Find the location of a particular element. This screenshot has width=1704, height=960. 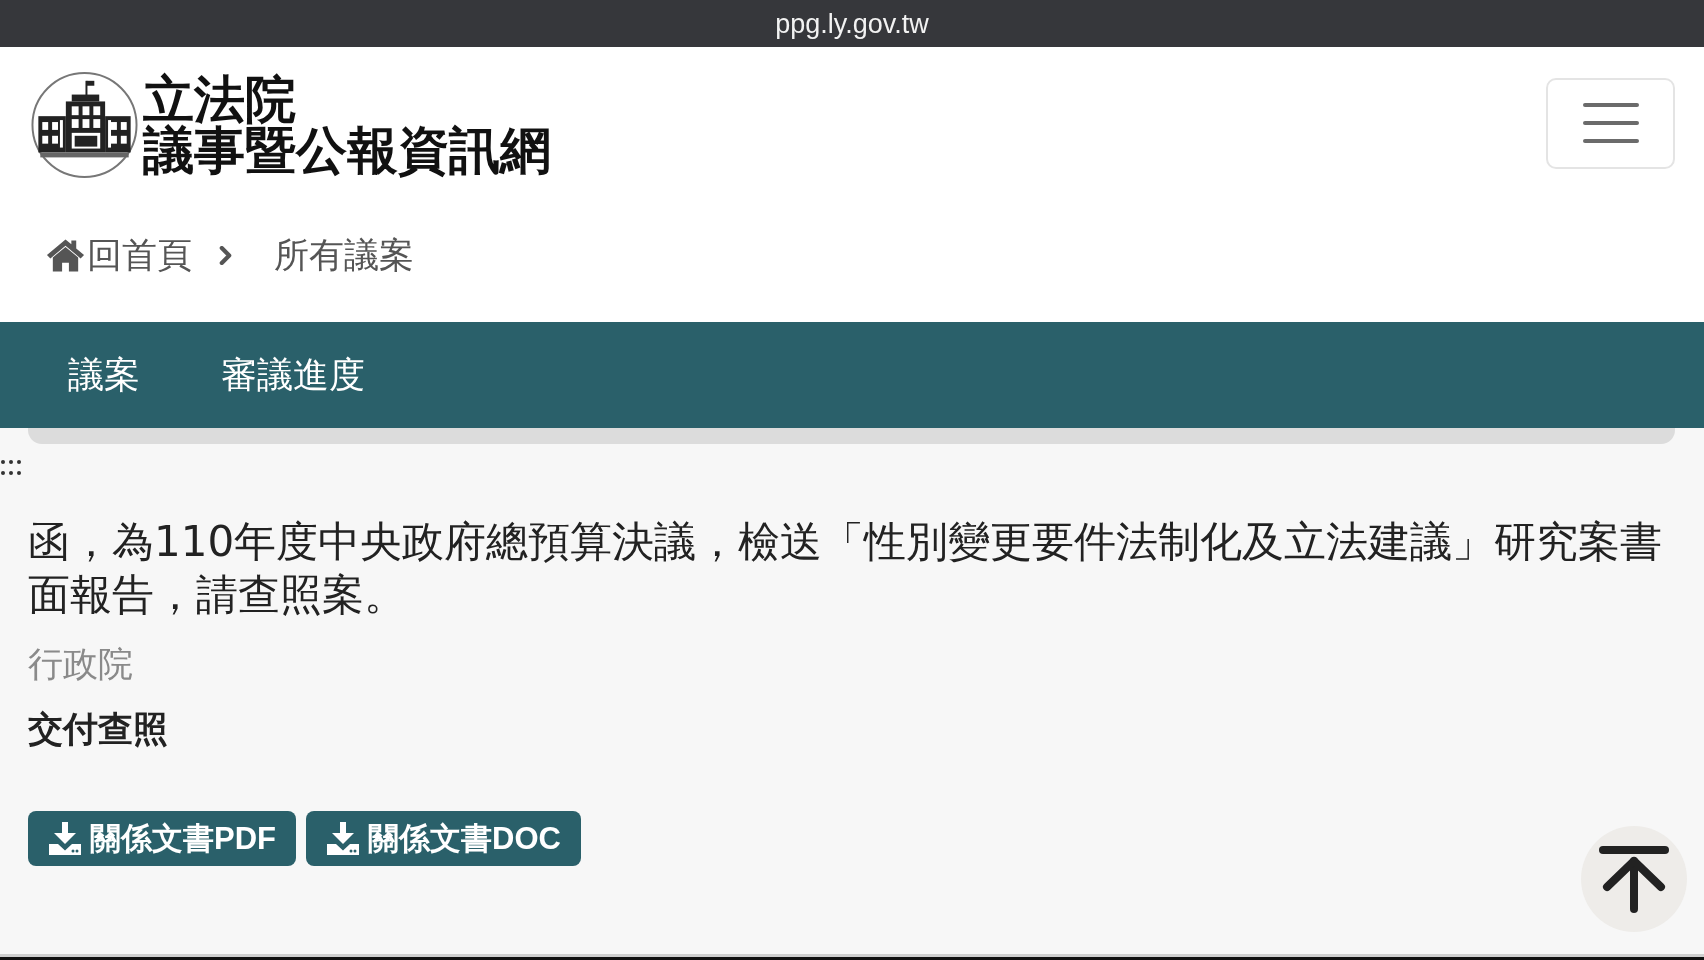

menu-icon is located at coordinates (1610, 123).